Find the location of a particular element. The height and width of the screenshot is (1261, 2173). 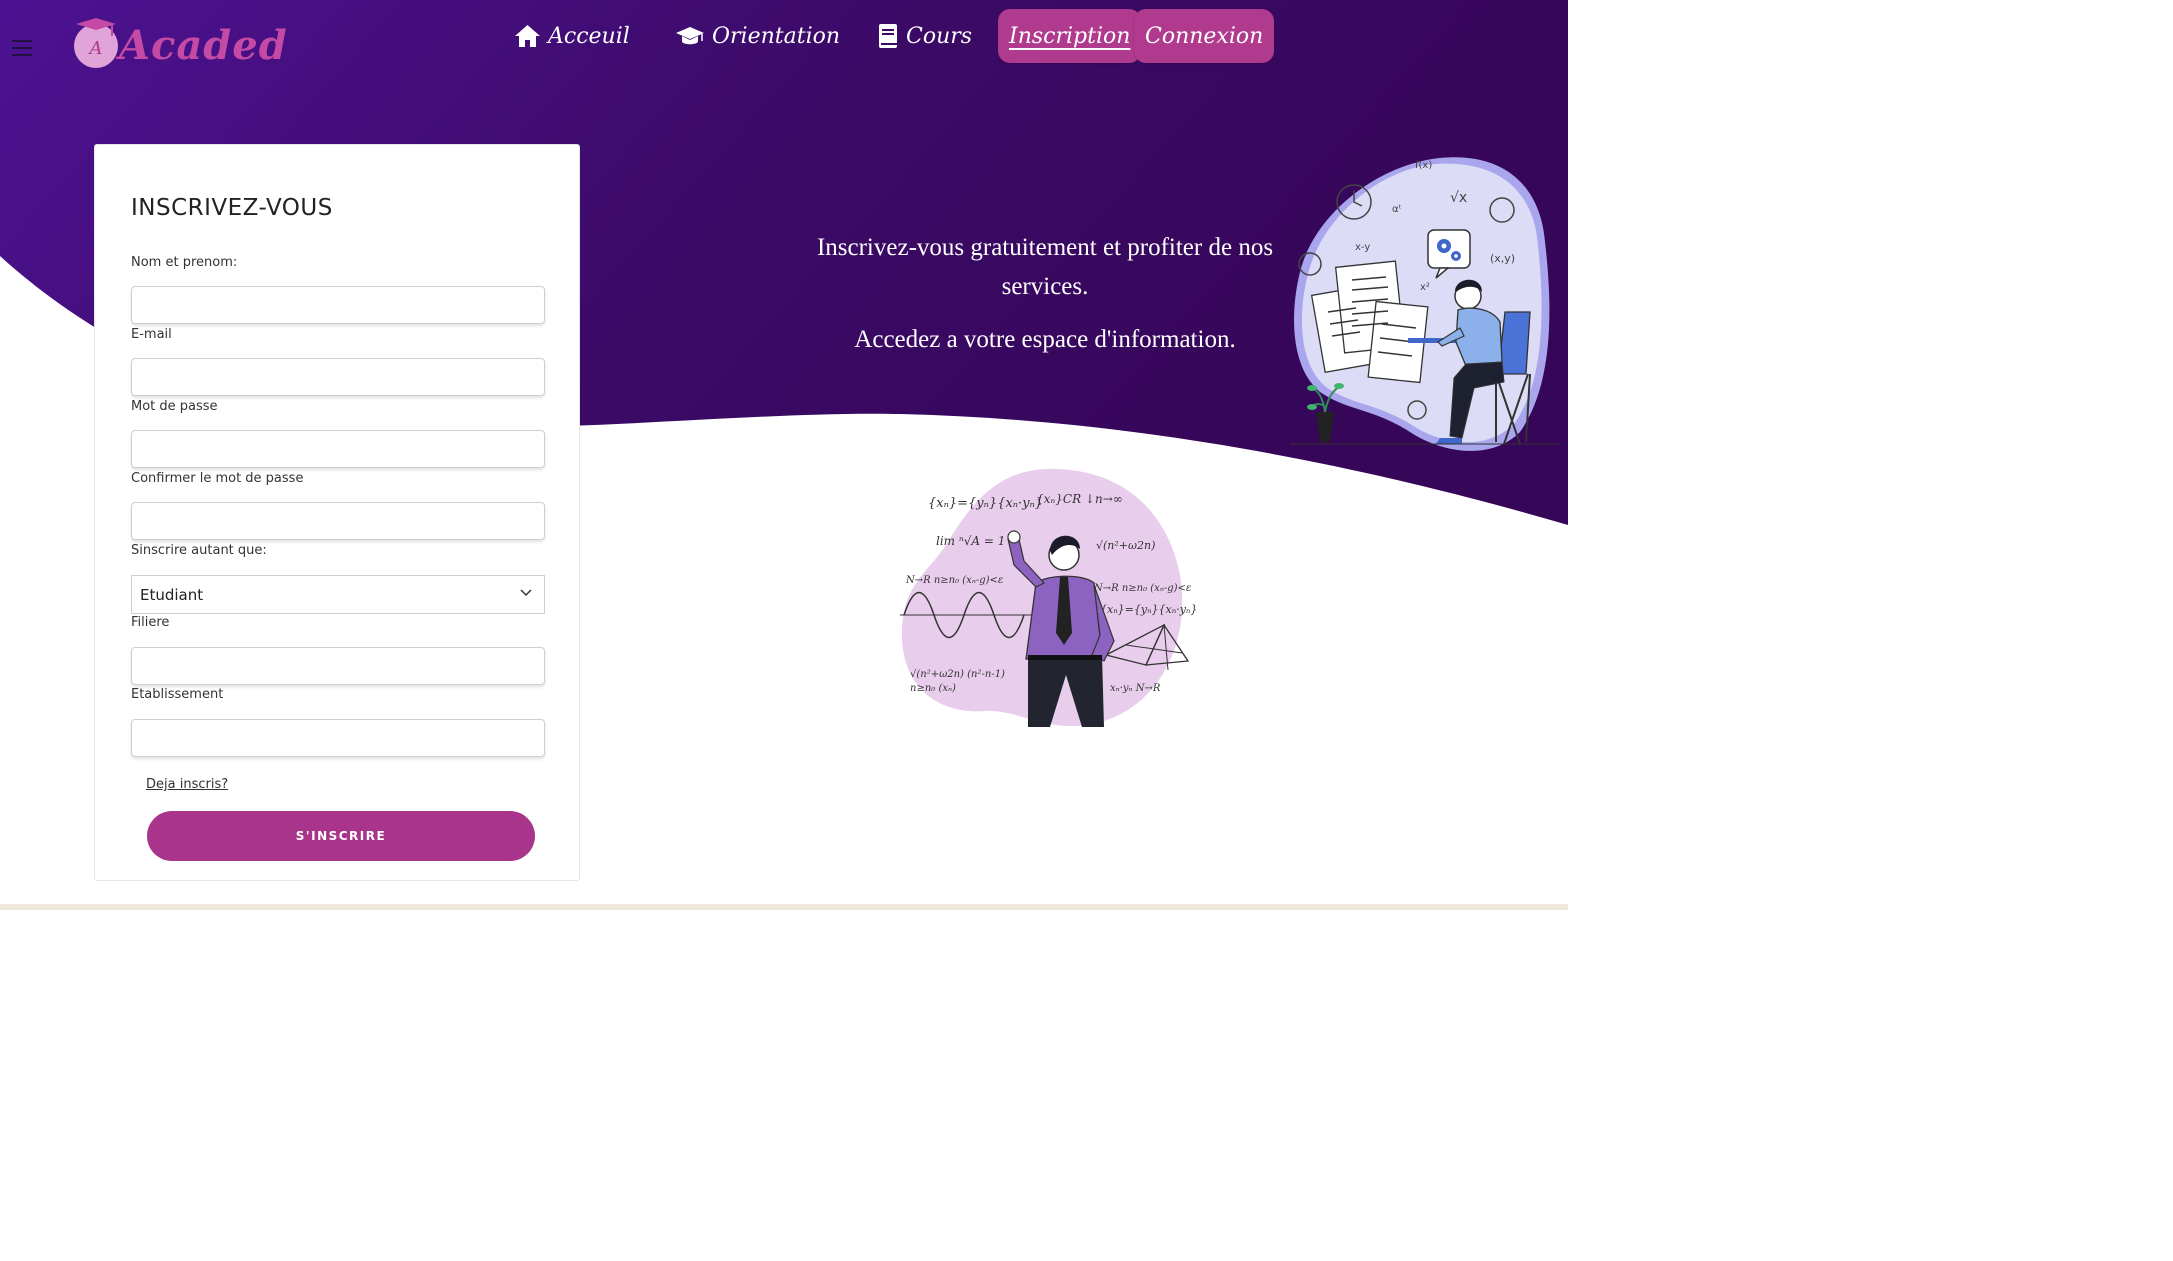

password-label: Mot de passe is located at coordinates (174, 406).